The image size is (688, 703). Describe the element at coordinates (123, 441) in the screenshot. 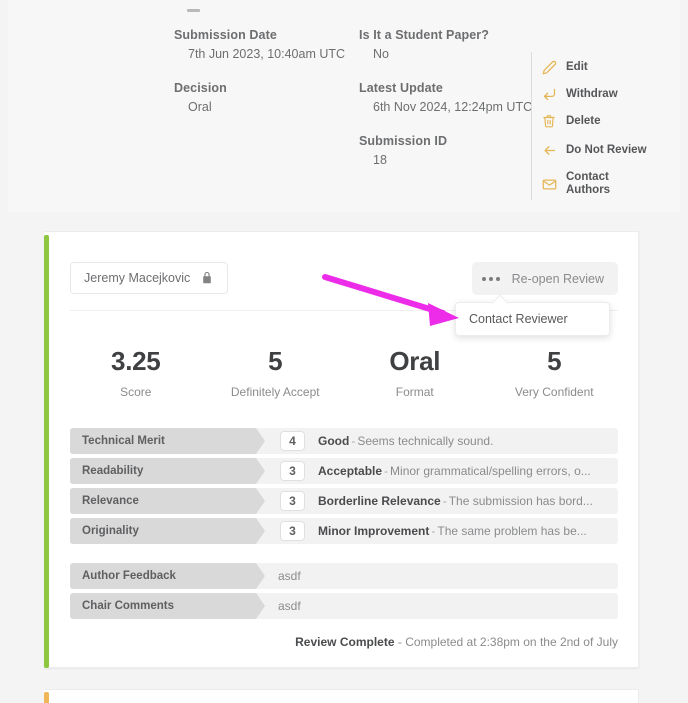

I see `criterion-label-text: Technical Merit` at that location.